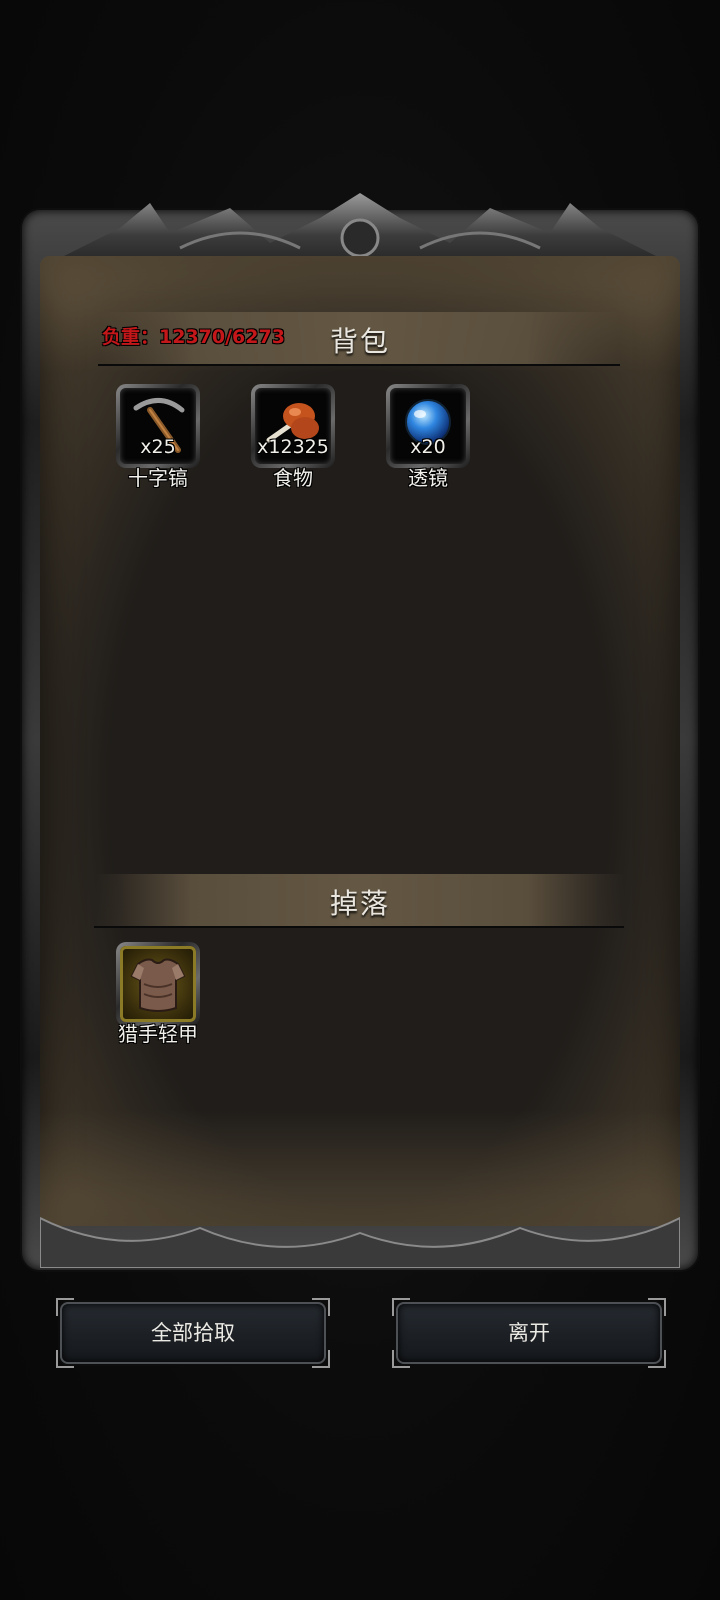 Image resolution: width=720 pixels, height=1600 pixels. What do you see at coordinates (158, 1034) in the screenshot?
I see `light-armor-name: 猎手轻甲` at bounding box center [158, 1034].